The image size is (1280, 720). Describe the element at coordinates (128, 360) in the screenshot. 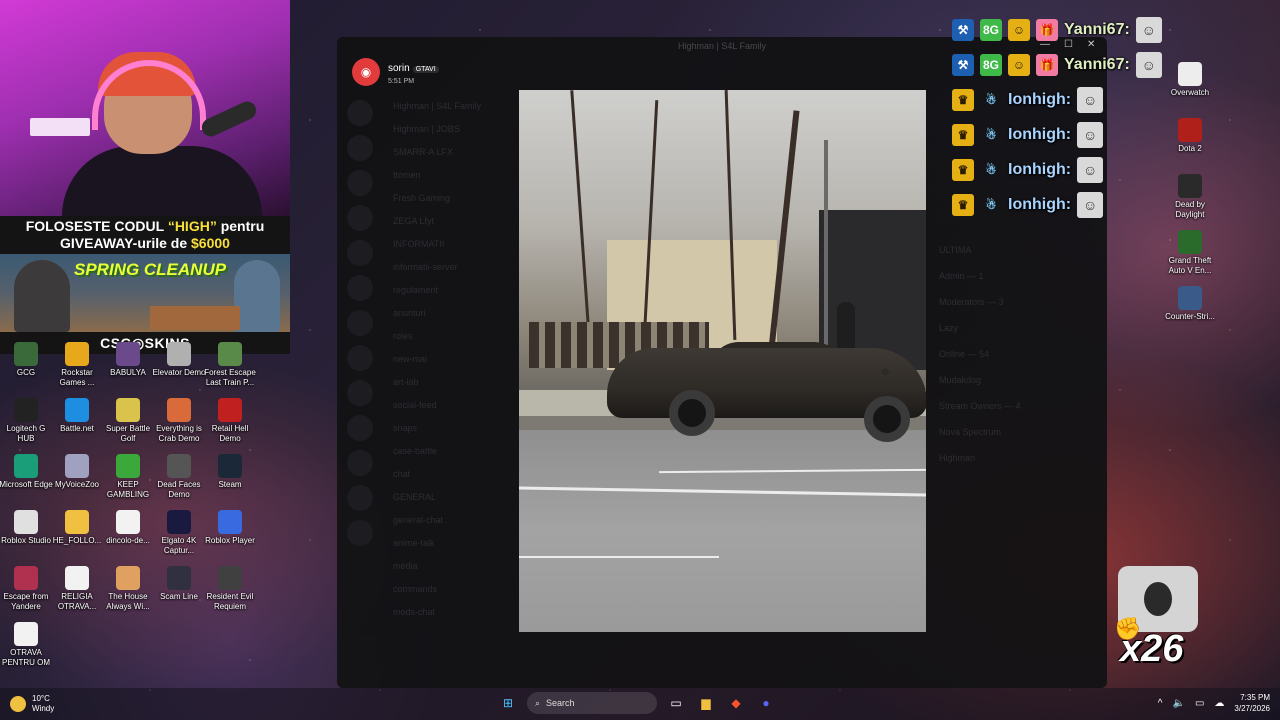

I see `desktop-icon: BABULYA` at that location.